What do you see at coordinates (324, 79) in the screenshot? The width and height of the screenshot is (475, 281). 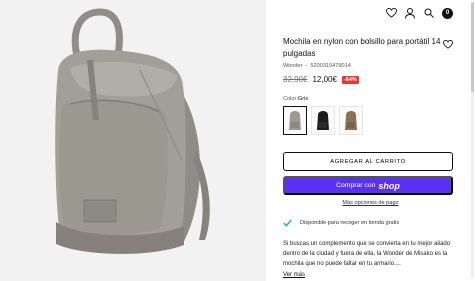 I see `sale-price: 12,00€` at bounding box center [324, 79].